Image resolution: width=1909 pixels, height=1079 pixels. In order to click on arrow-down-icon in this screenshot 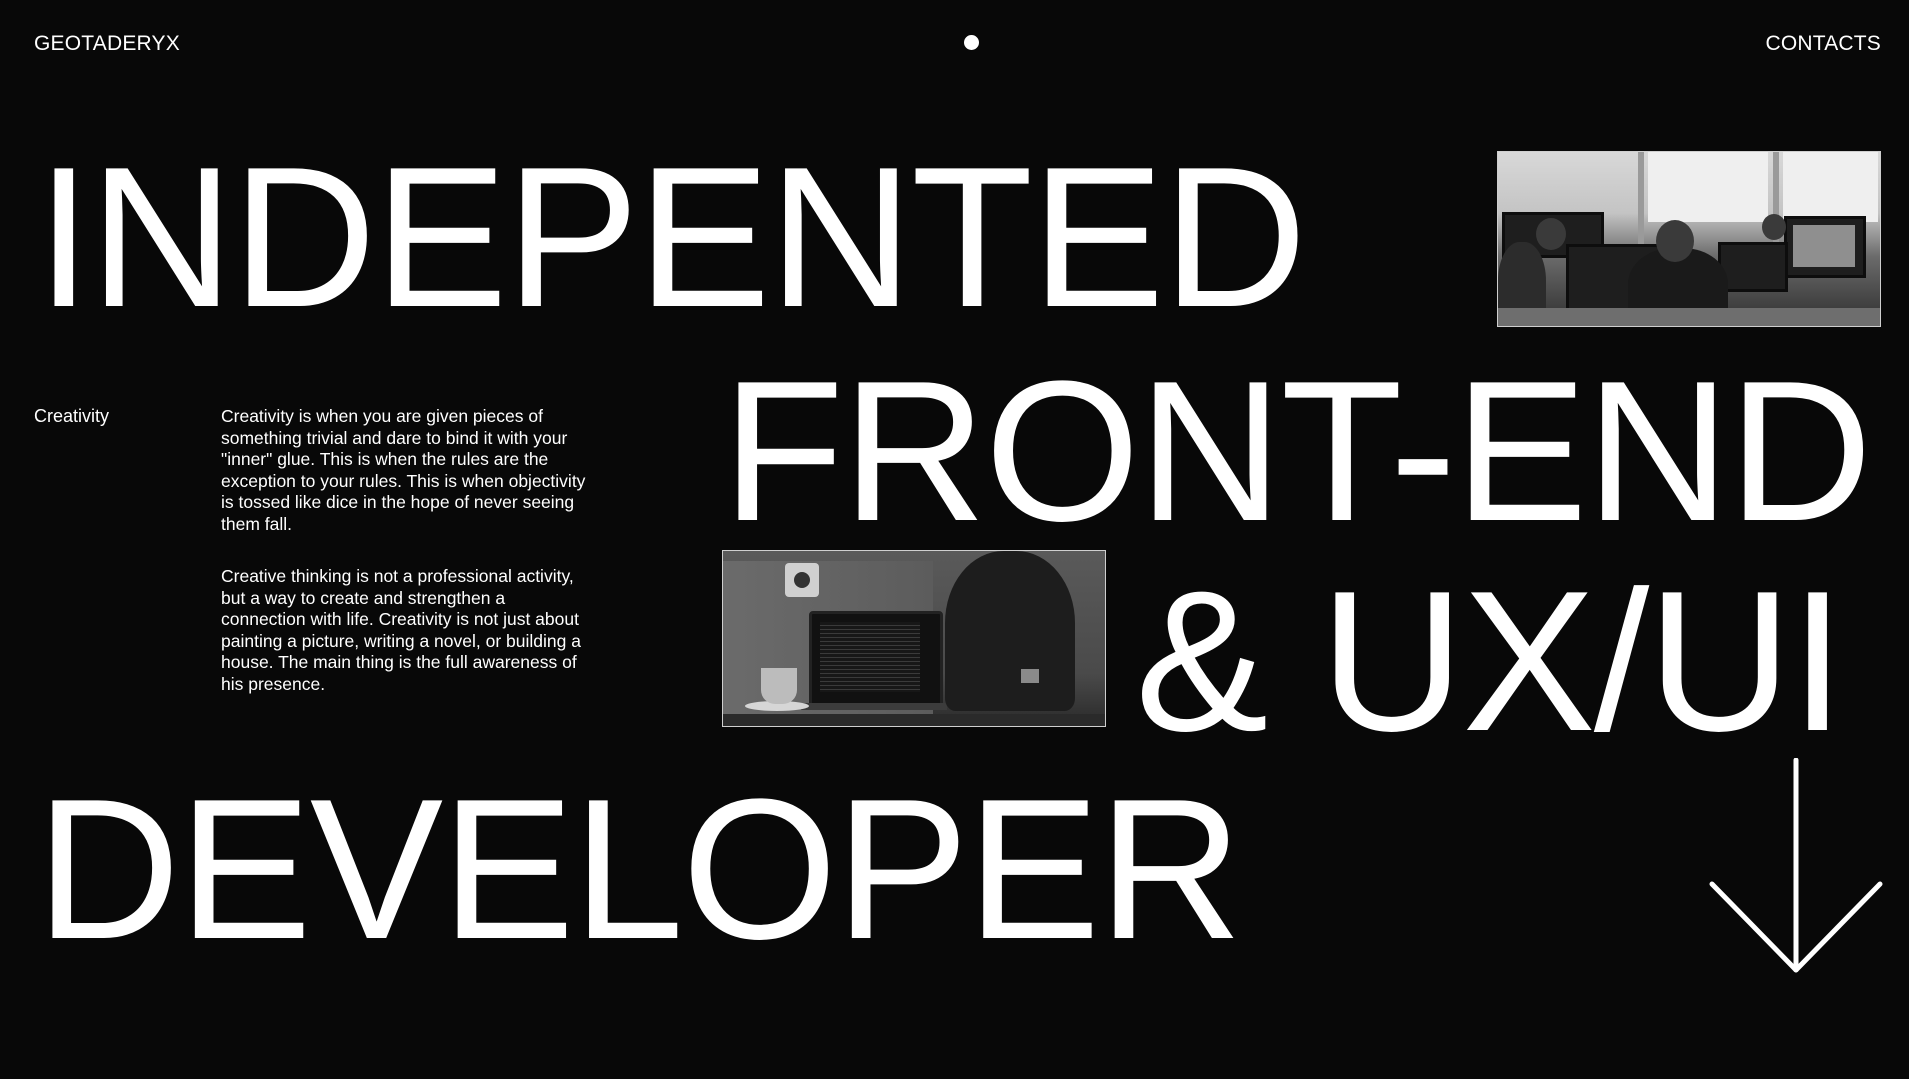, I will do `click(1796, 867)`.